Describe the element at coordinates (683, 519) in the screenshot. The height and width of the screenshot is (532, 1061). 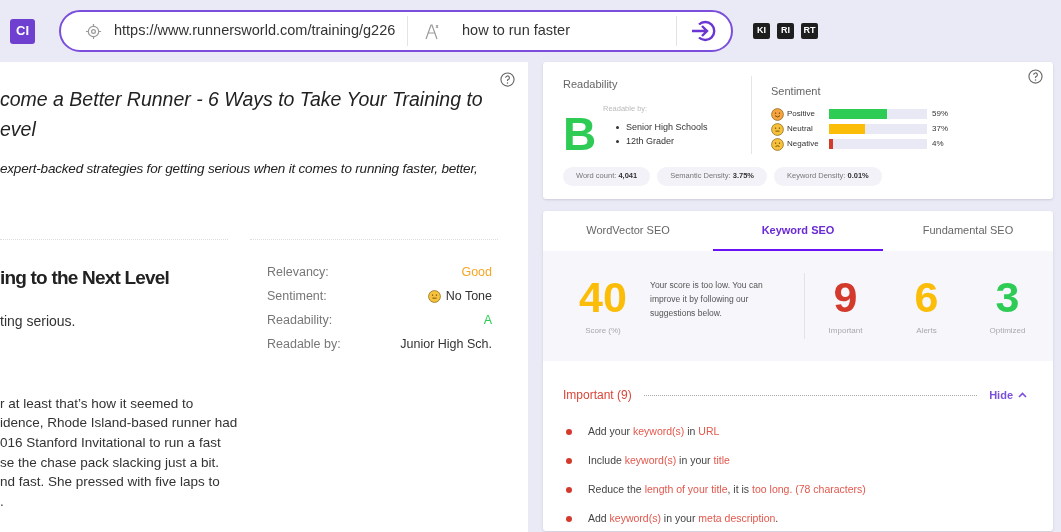
I see `suggestion-text: Add keyword(s) in your meta description.` at that location.